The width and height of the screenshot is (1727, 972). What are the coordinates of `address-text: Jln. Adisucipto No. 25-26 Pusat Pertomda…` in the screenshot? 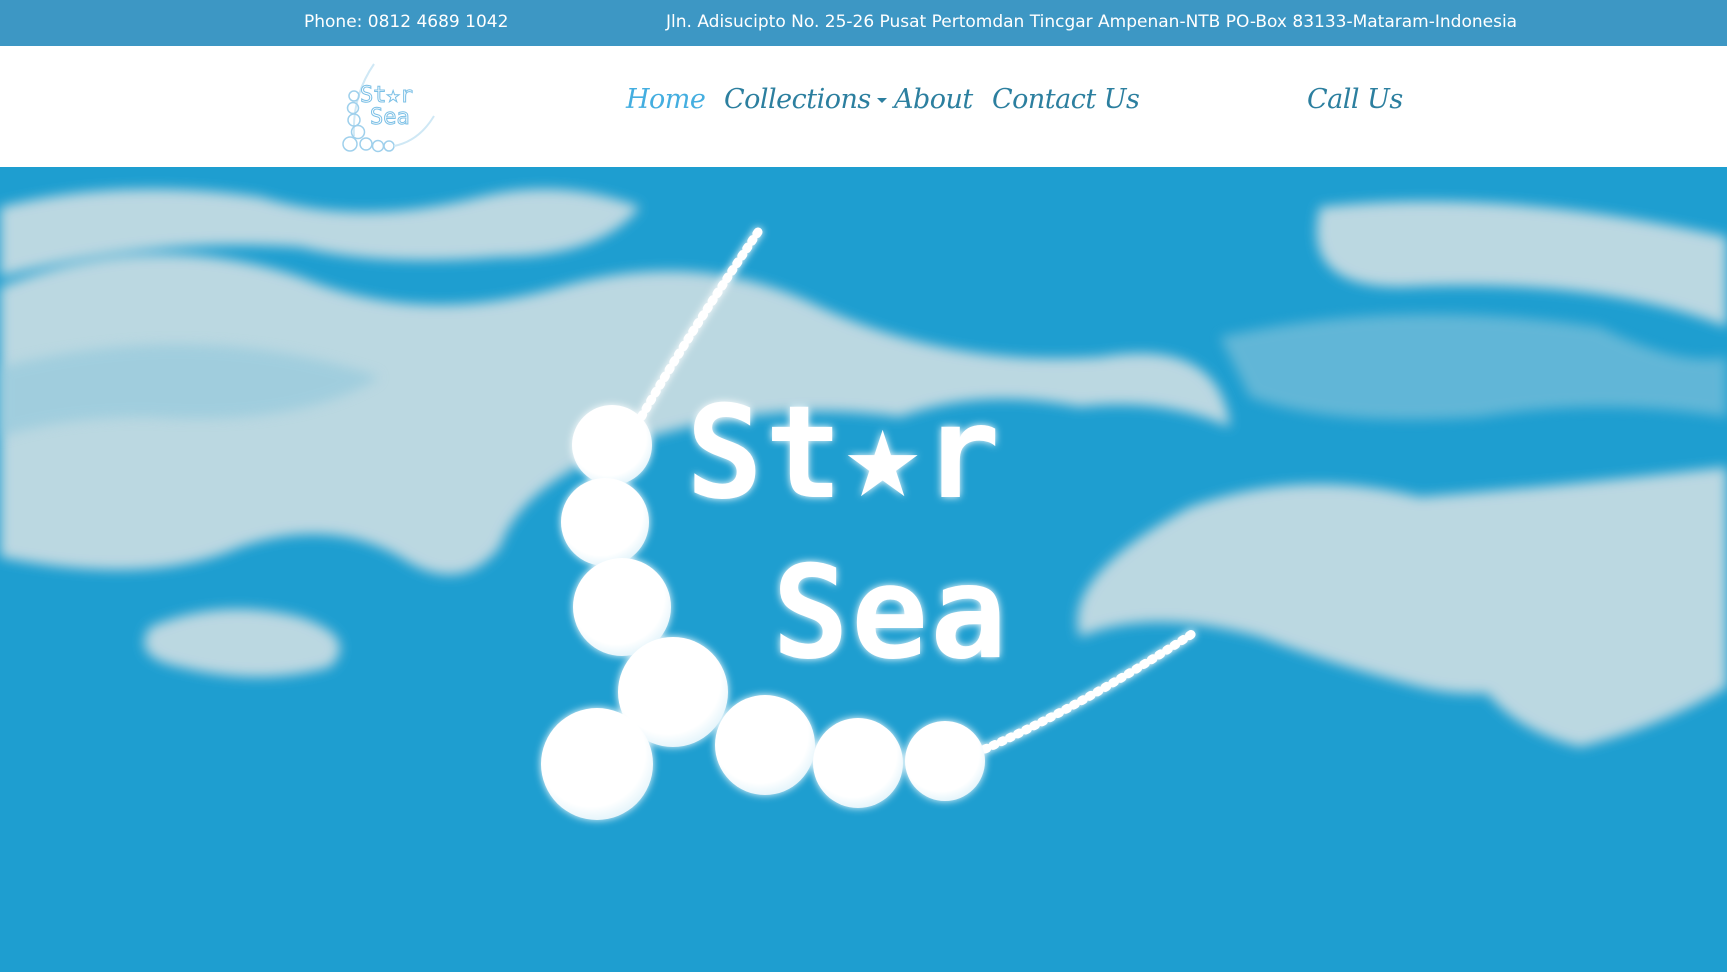 It's located at (1092, 22).